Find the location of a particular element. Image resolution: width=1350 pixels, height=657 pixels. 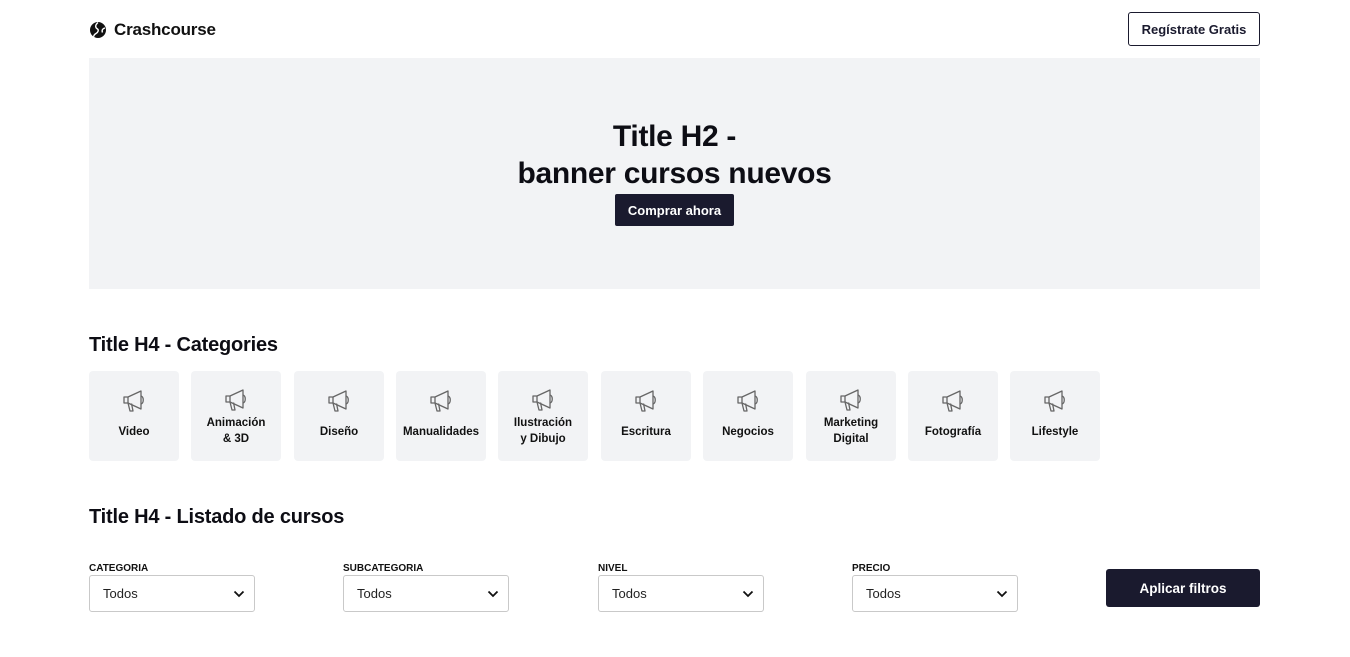

category-card: Manualidades is located at coordinates (441, 416).